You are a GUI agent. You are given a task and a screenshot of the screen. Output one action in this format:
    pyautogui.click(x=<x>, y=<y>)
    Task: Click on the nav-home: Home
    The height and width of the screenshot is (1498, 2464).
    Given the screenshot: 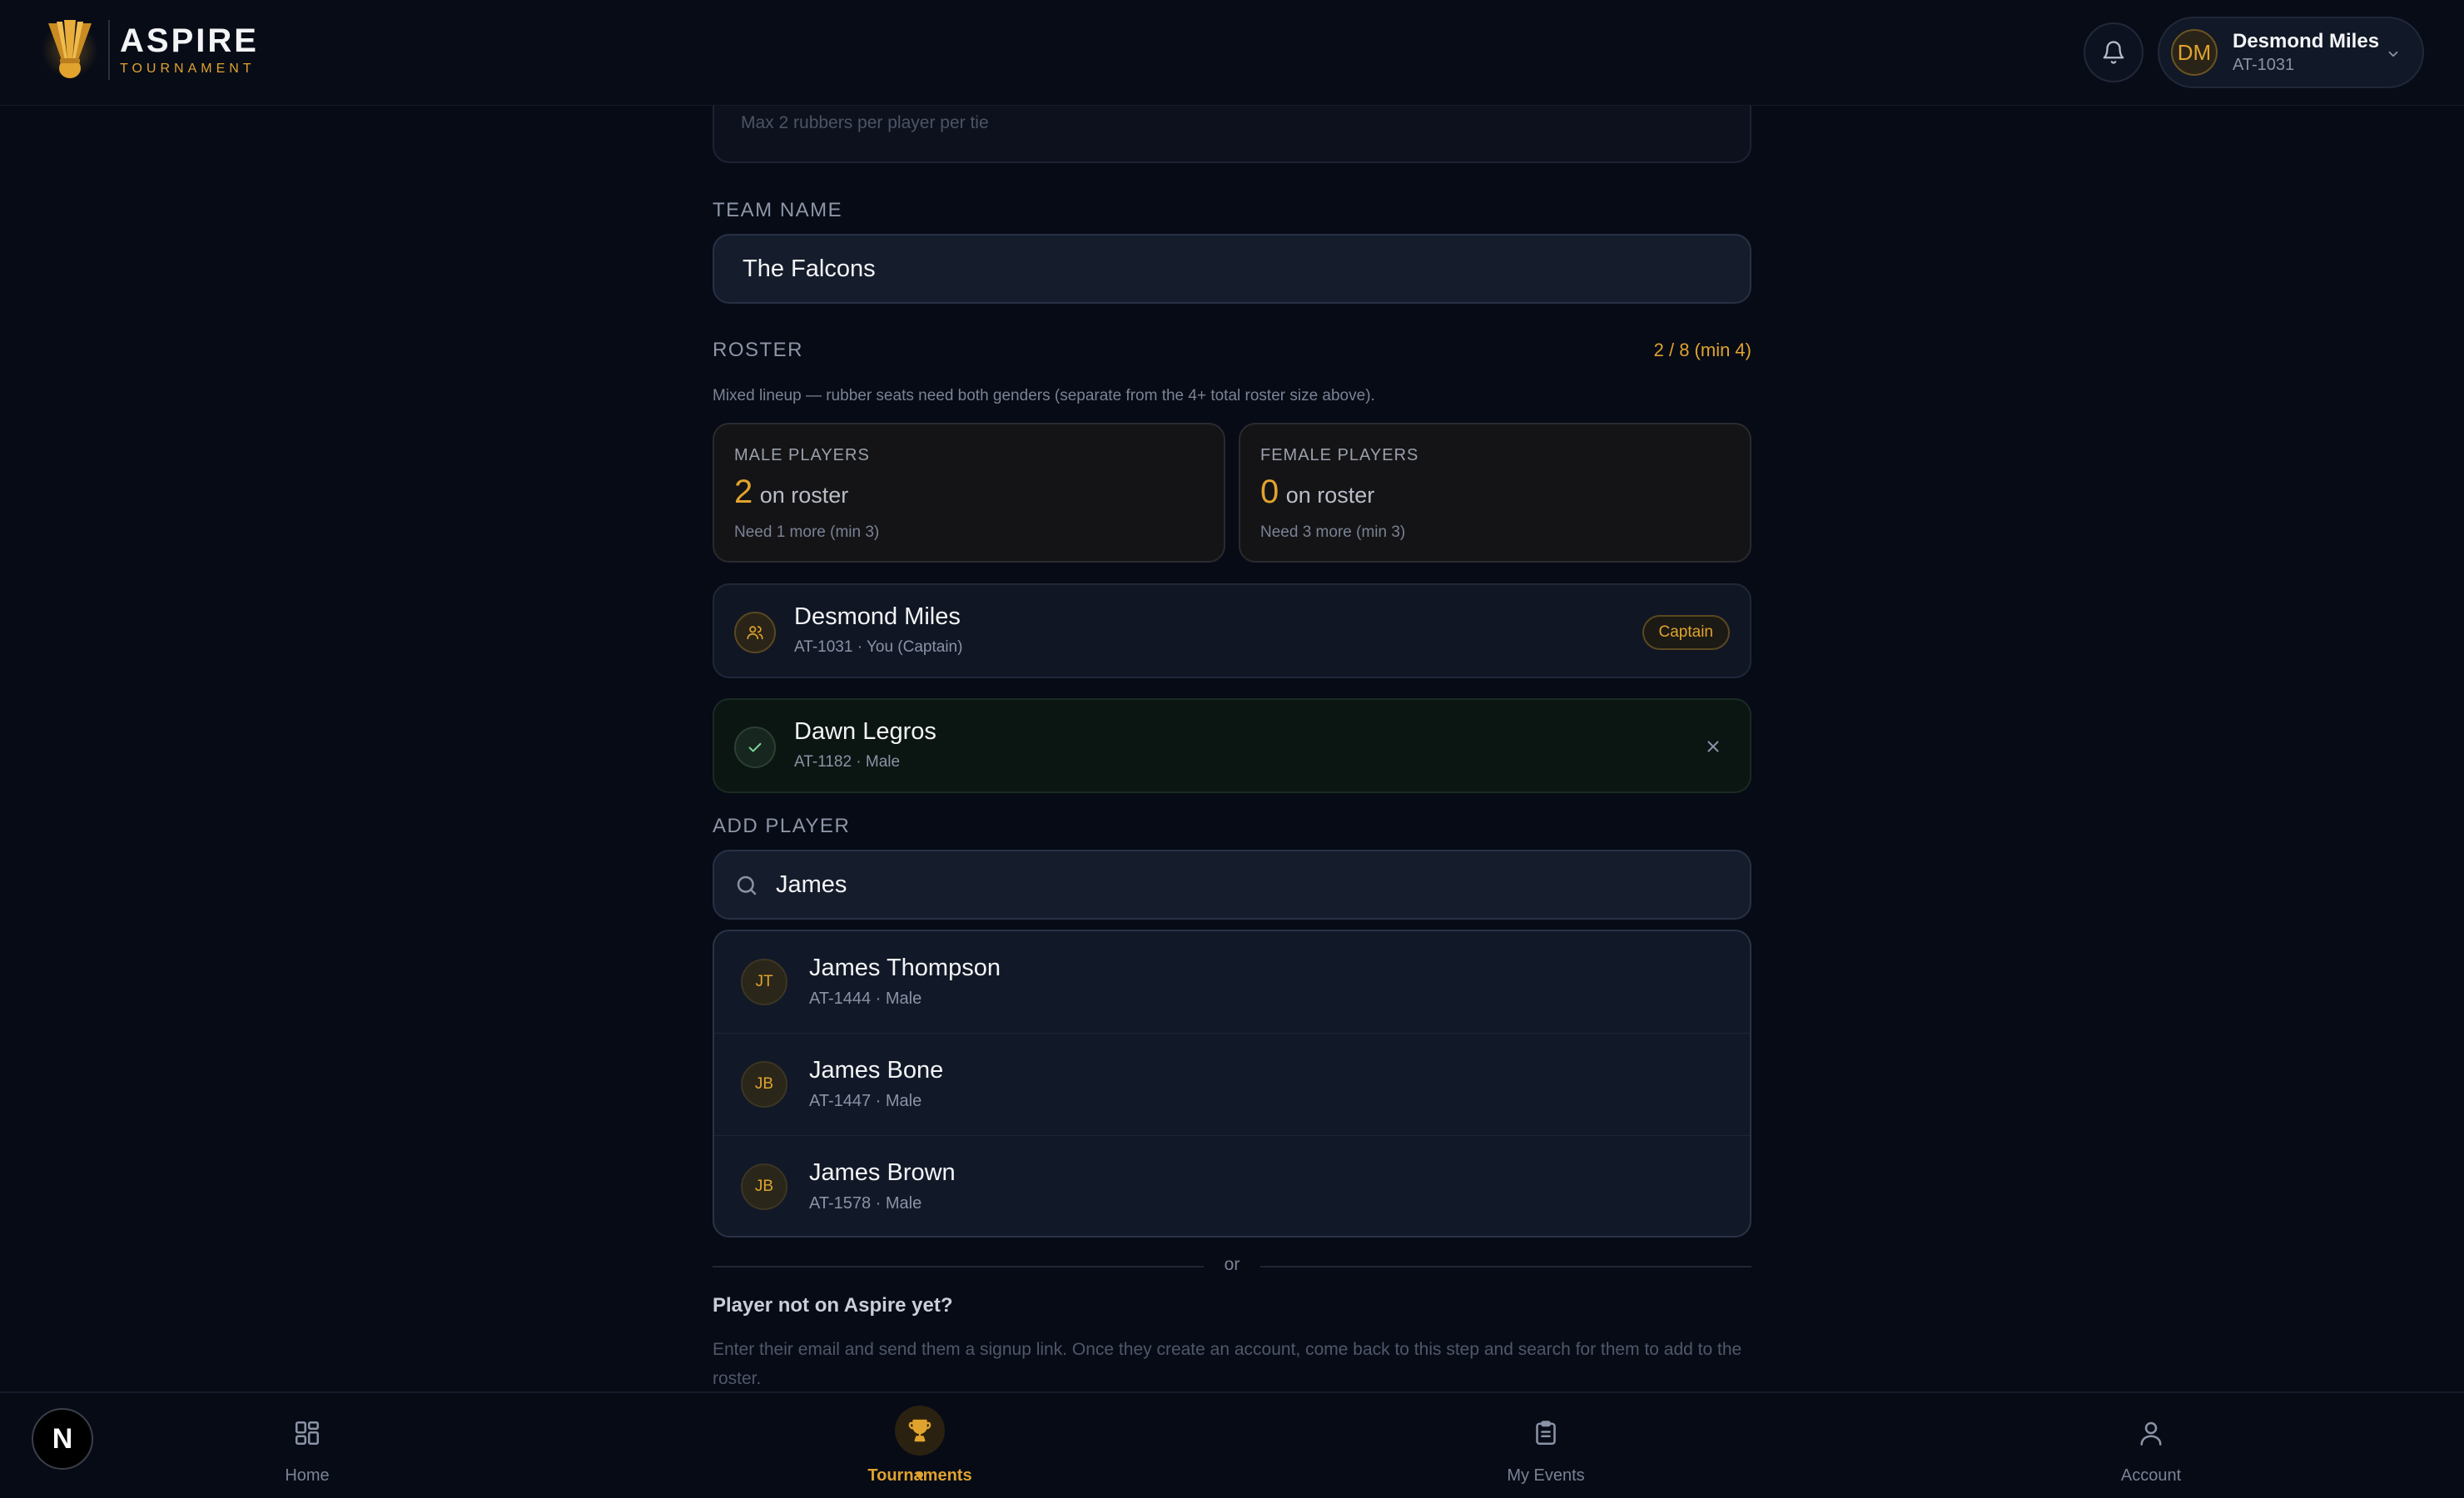 What is the action you would take?
    pyautogui.click(x=307, y=1448)
    